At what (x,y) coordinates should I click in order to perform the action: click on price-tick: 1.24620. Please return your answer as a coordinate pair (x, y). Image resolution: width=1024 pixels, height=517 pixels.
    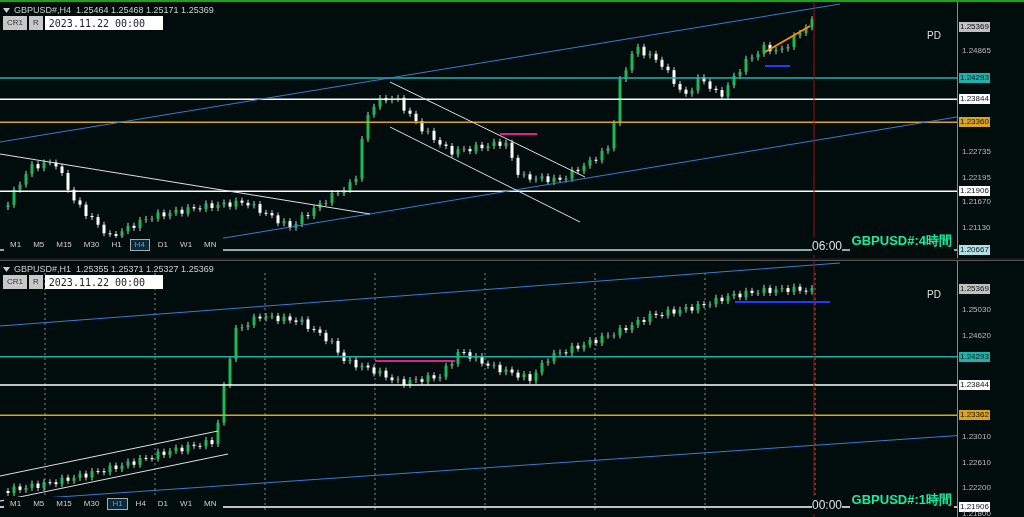
    Looking at the image, I should click on (976, 336).